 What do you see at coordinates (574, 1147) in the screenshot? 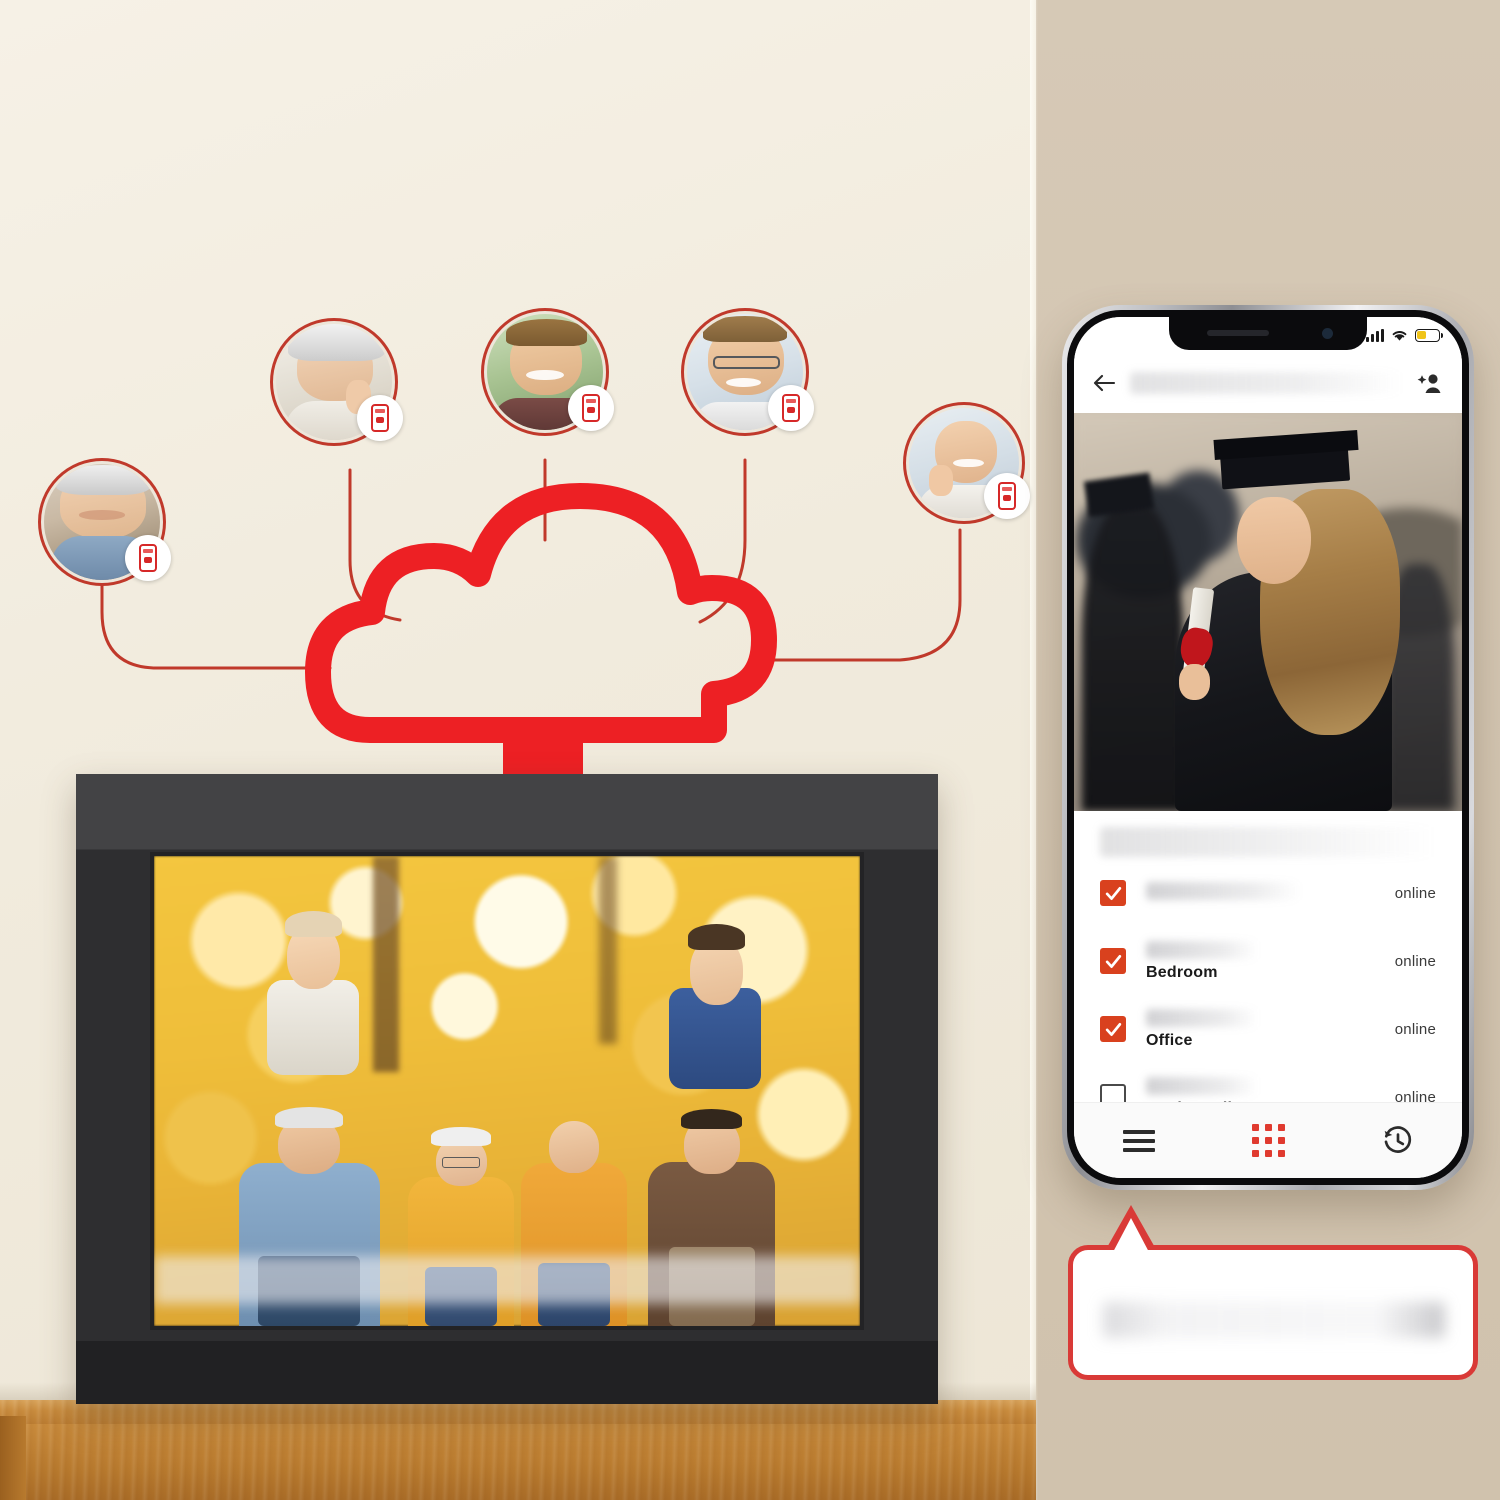
I see `head` at bounding box center [574, 1147].